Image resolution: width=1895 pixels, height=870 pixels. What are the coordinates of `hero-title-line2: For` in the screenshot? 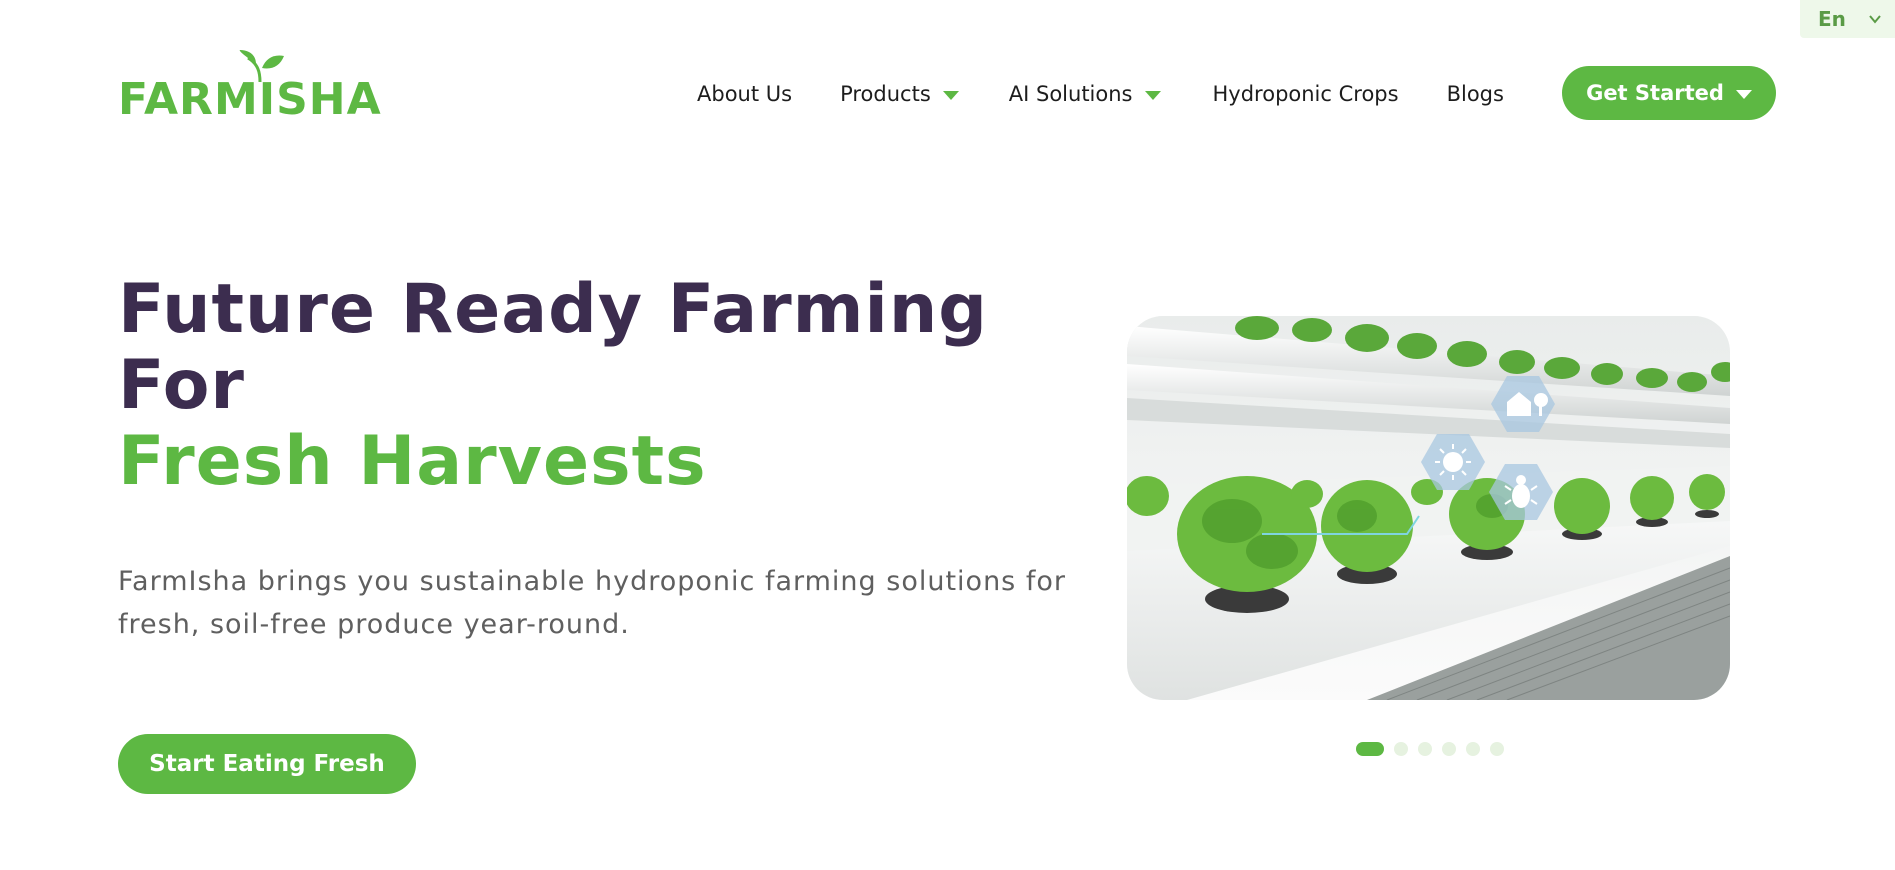 It's located at (181, 385).